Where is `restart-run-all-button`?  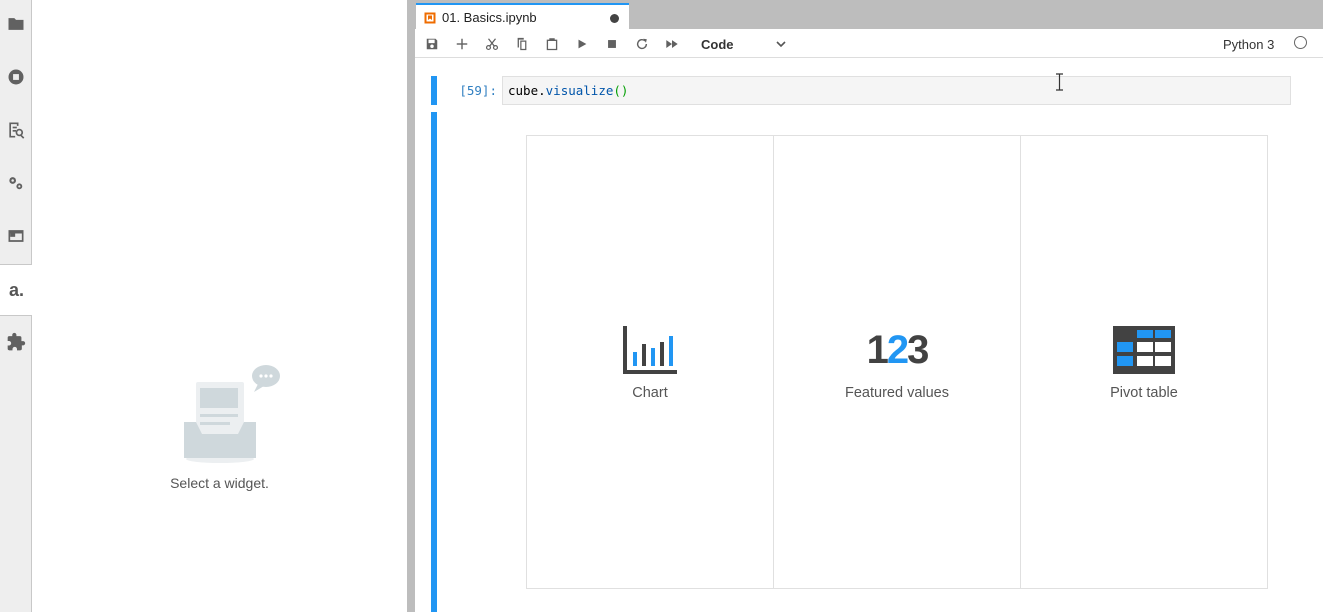
restart-run-all-button is located at coordinates (672, 44).